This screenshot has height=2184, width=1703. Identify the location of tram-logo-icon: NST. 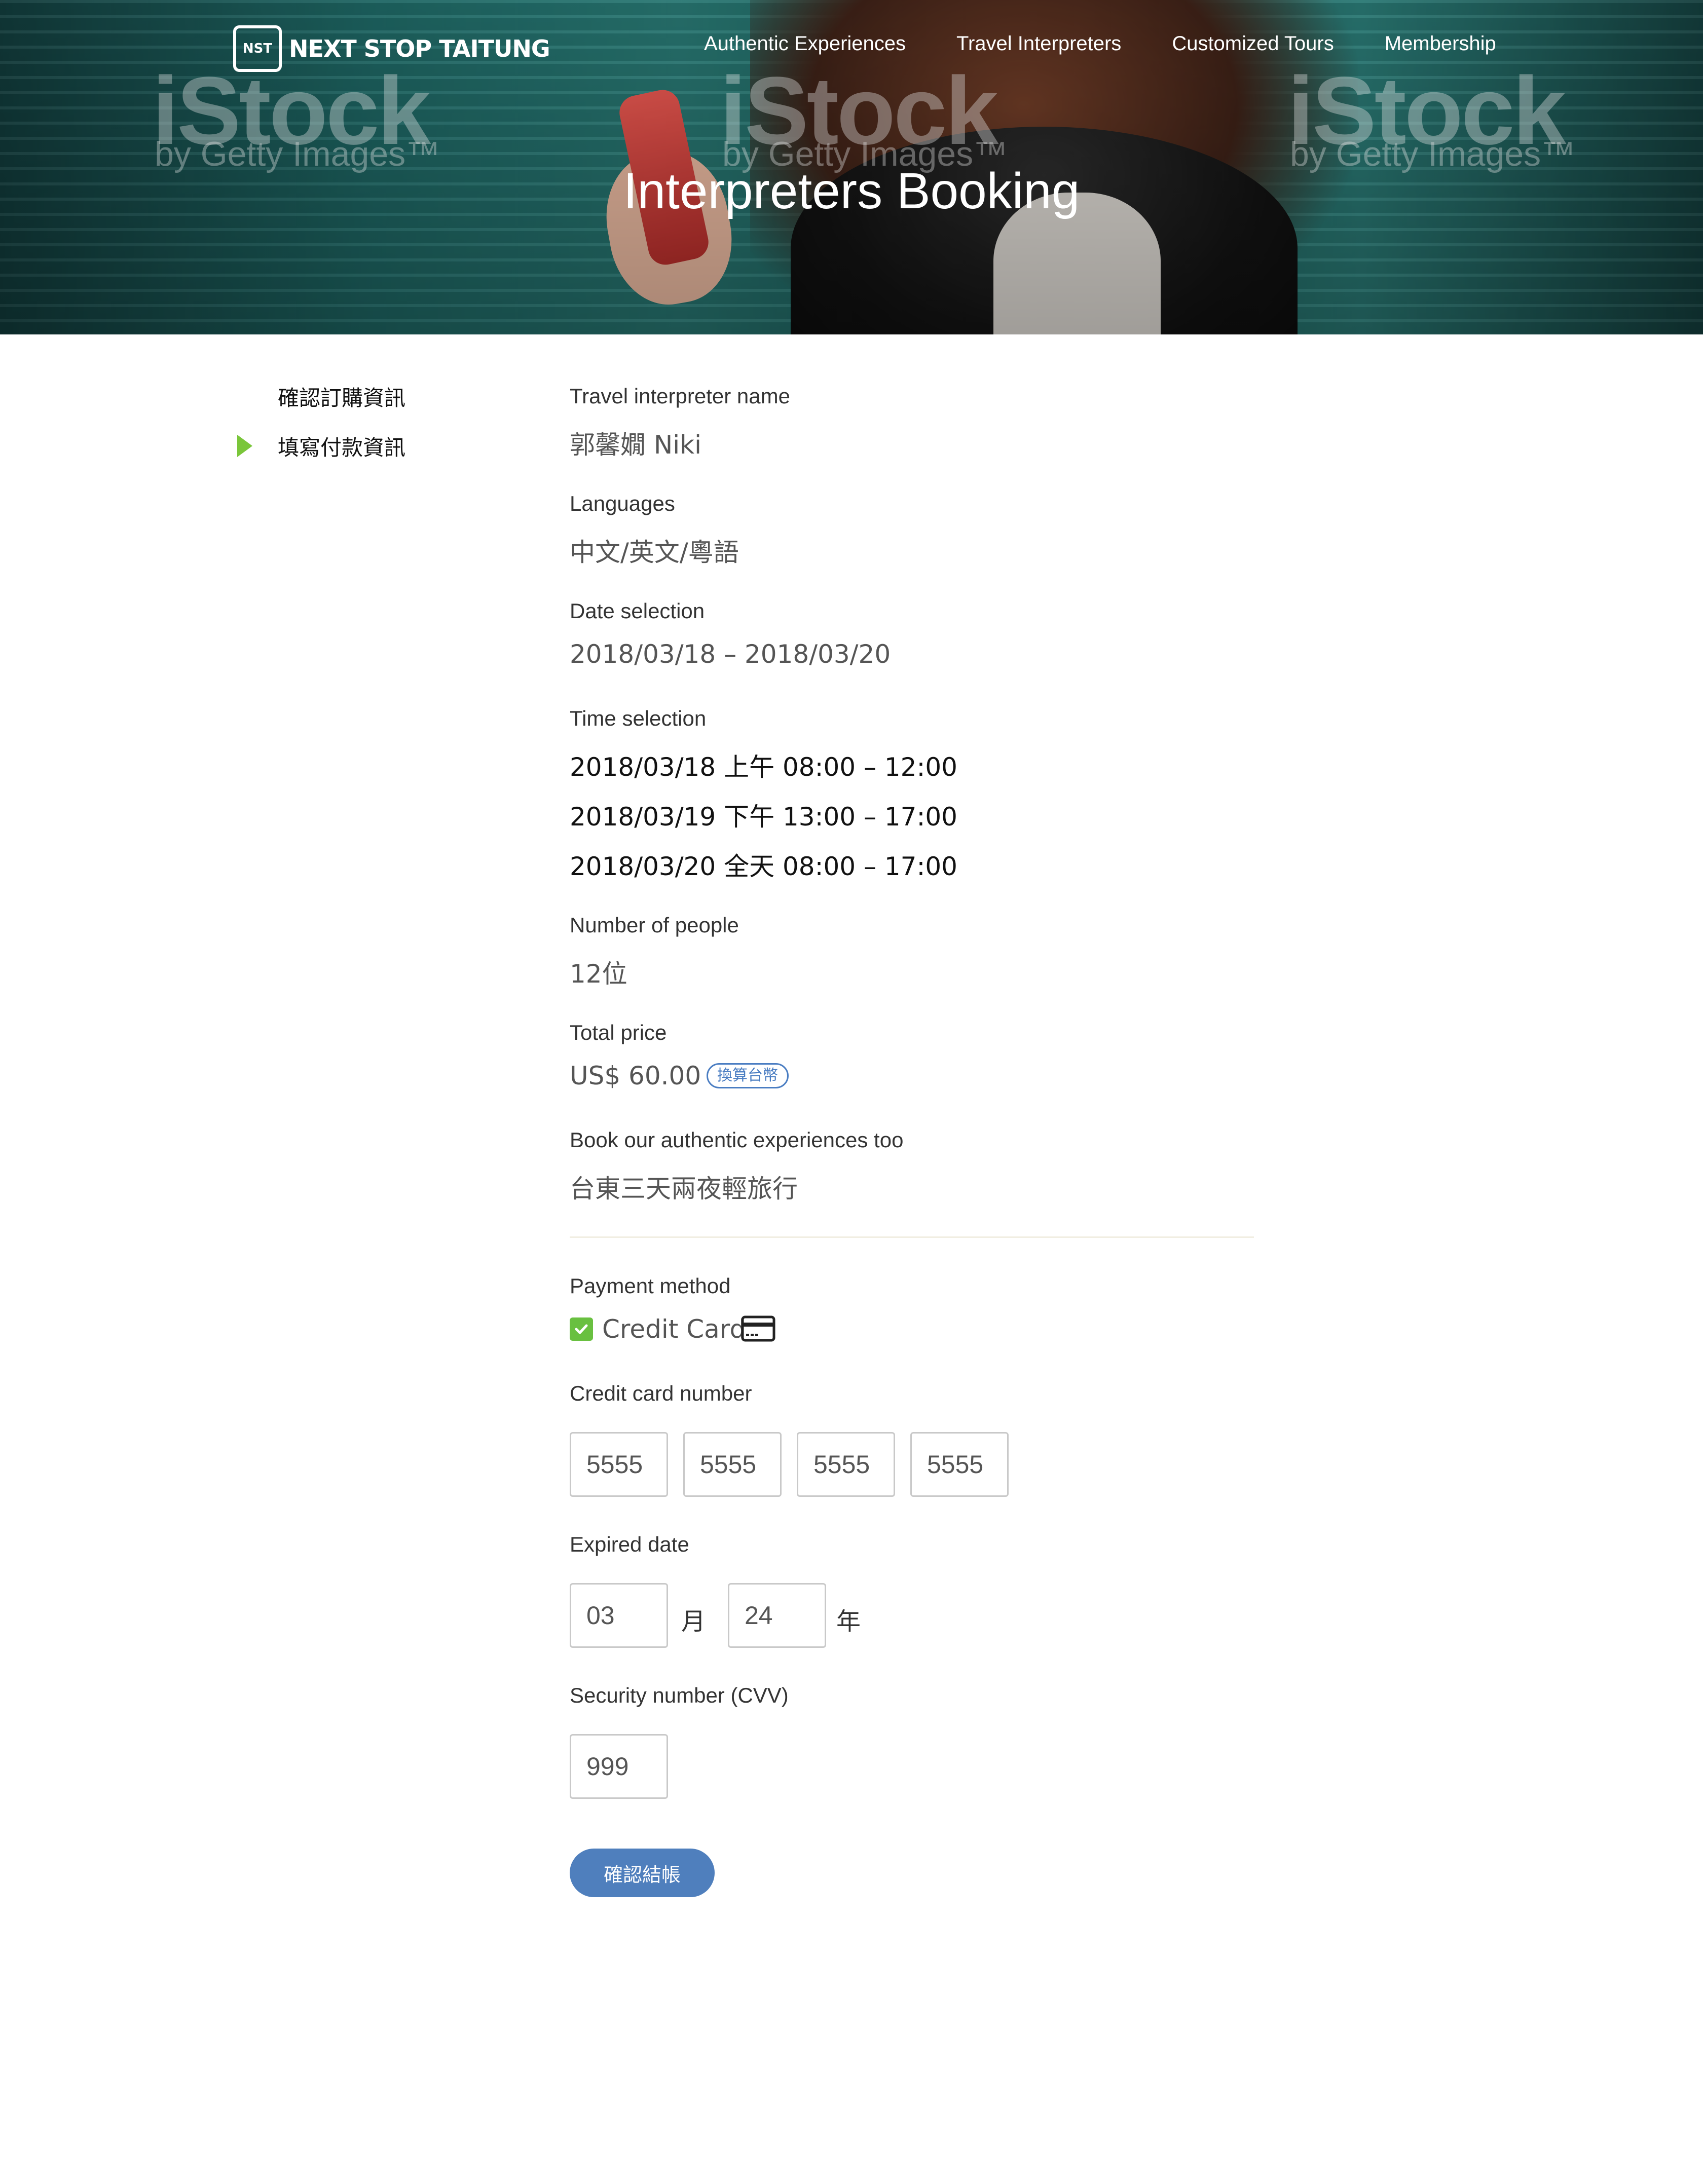
(257, 48).